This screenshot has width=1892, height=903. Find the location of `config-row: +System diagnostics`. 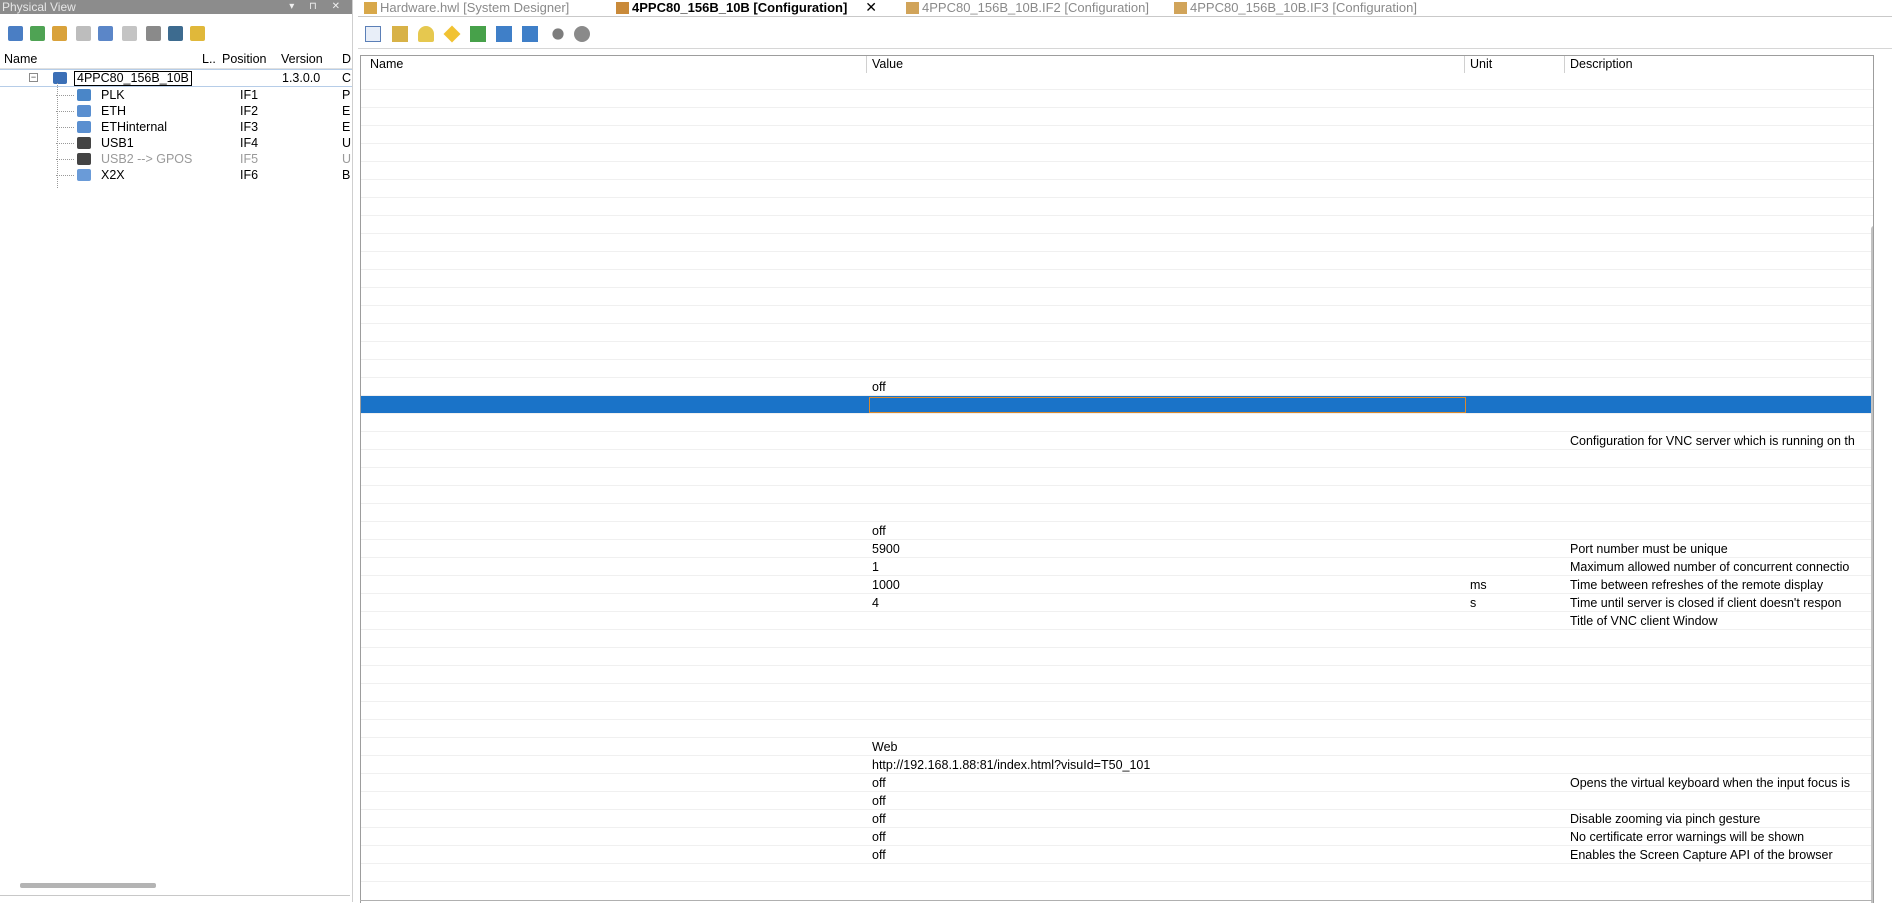

config-row: +System diagnostics is located at coordinates (1117, 351).